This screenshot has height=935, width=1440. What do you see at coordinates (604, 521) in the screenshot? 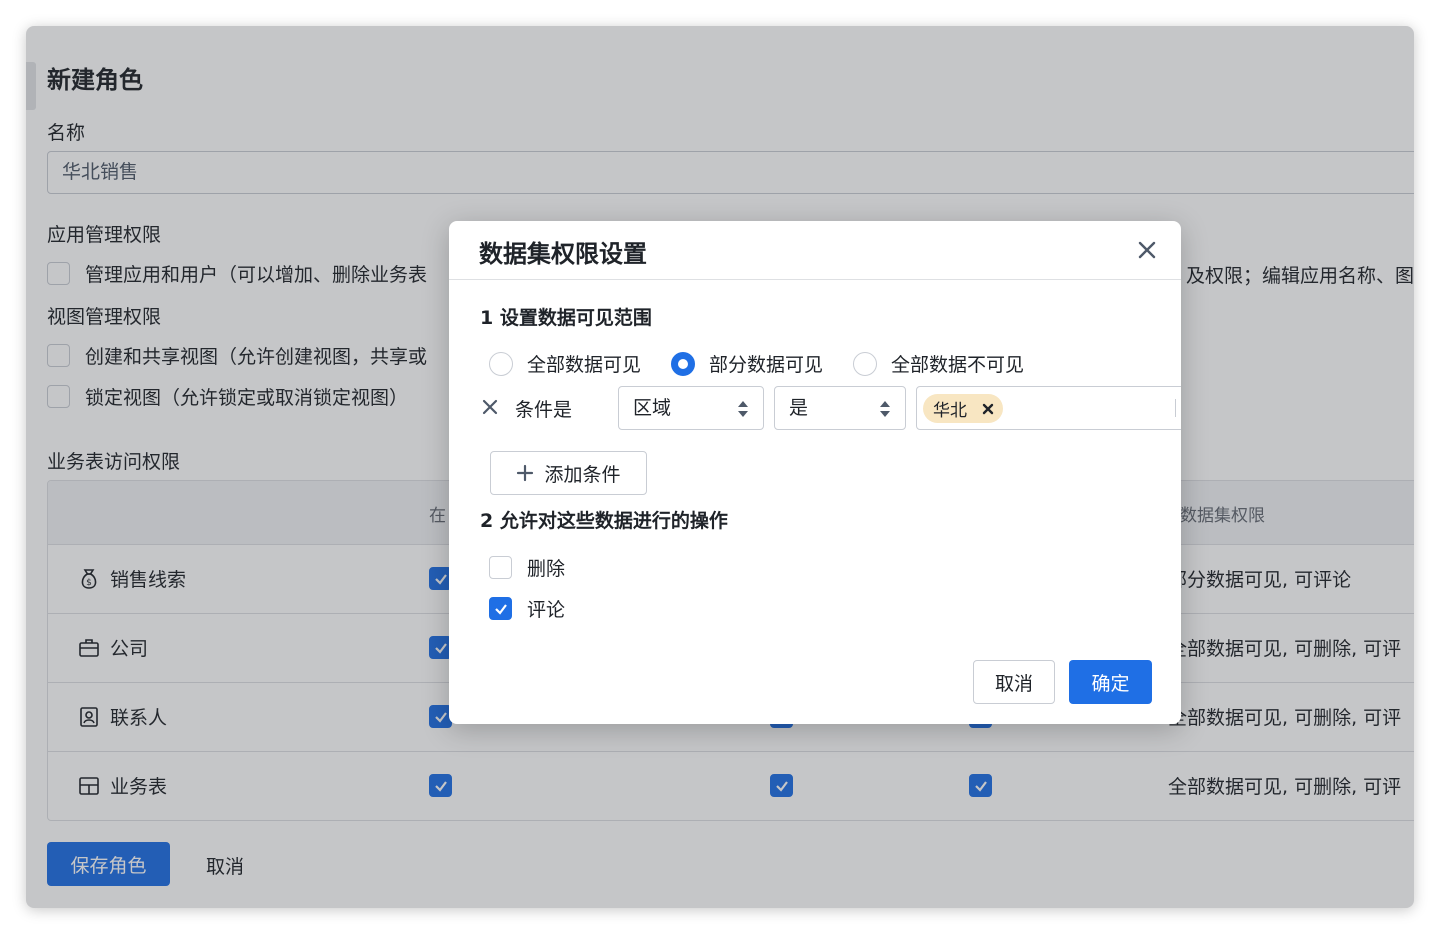
I see `section-allowed-operations: 2 允许对这些数据进行的操作` at bounding box center [604, 521].